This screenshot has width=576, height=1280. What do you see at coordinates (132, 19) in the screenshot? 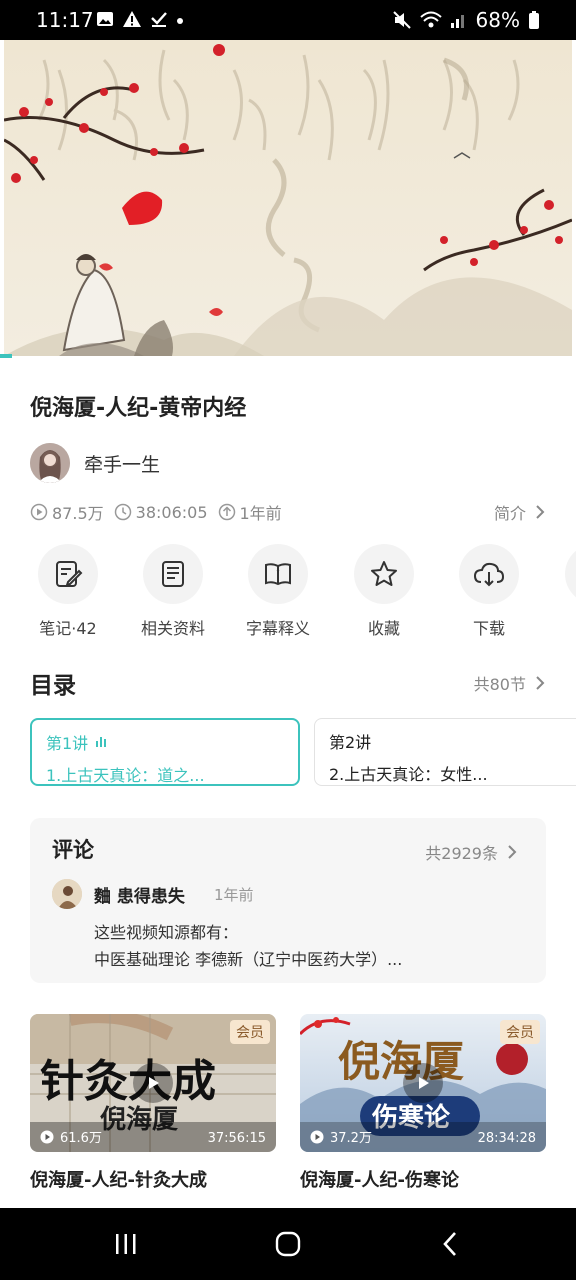
I see `warning-icon` at bounding box center [132, 19].